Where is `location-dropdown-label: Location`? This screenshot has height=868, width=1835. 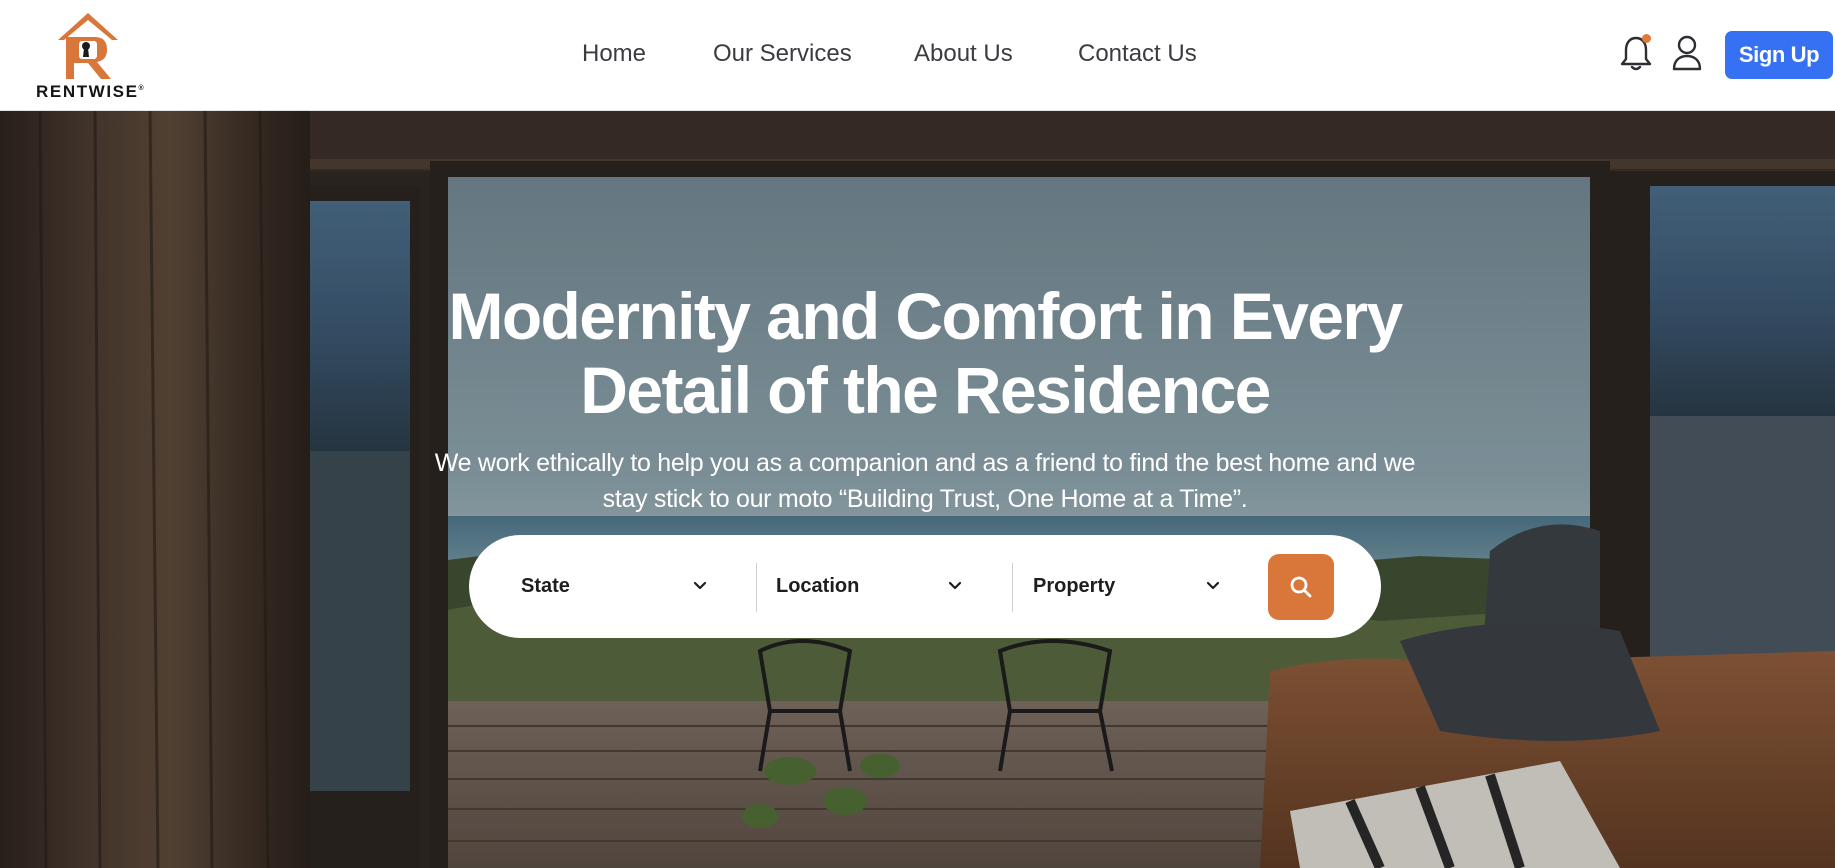
location-dropdown-label: Location is located at coordinates (818, 586).